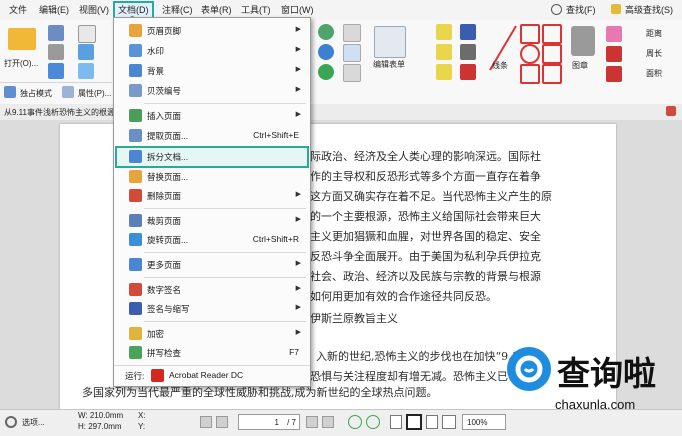 The image size is (682, 436). What do you see at coordinates (312, 422) in the screenshot?
I see `next-page-icon` at bounding box center [312, 422].